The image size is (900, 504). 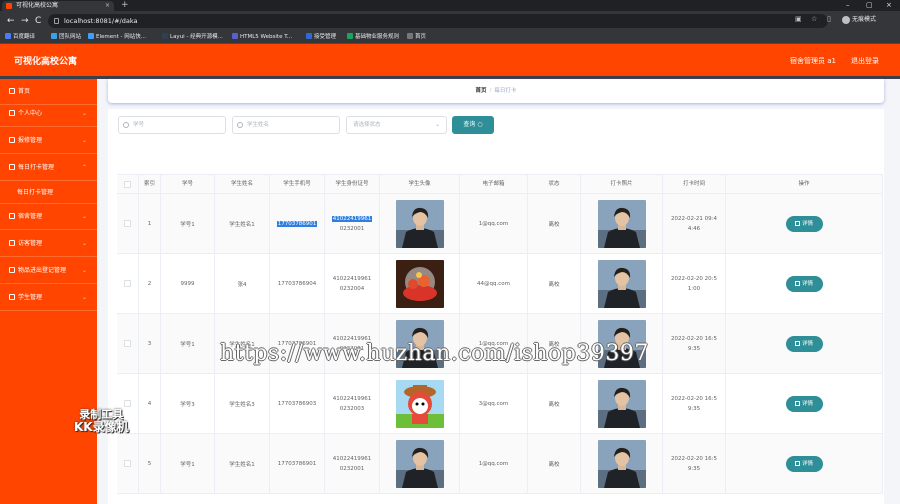 I want to click on student-email-cell: 3@qq.com, so click(x=494, y=403).